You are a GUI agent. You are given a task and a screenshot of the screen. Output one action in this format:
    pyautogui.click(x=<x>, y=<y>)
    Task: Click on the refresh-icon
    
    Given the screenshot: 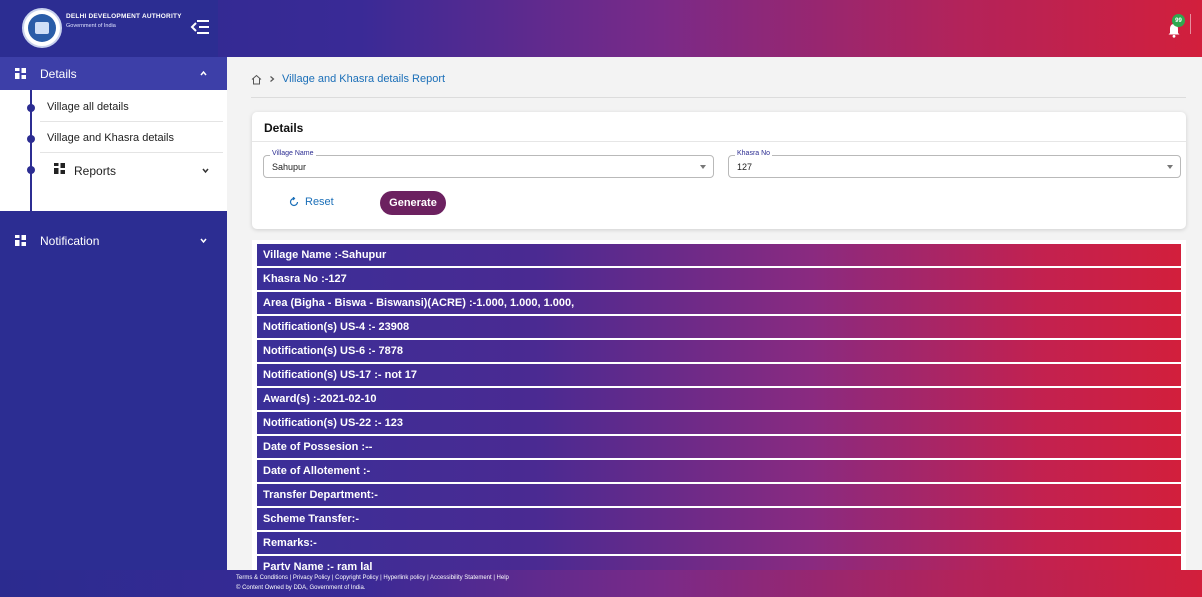 What is the action you would take?
    pyautogui.click(x=294, y=202)
    